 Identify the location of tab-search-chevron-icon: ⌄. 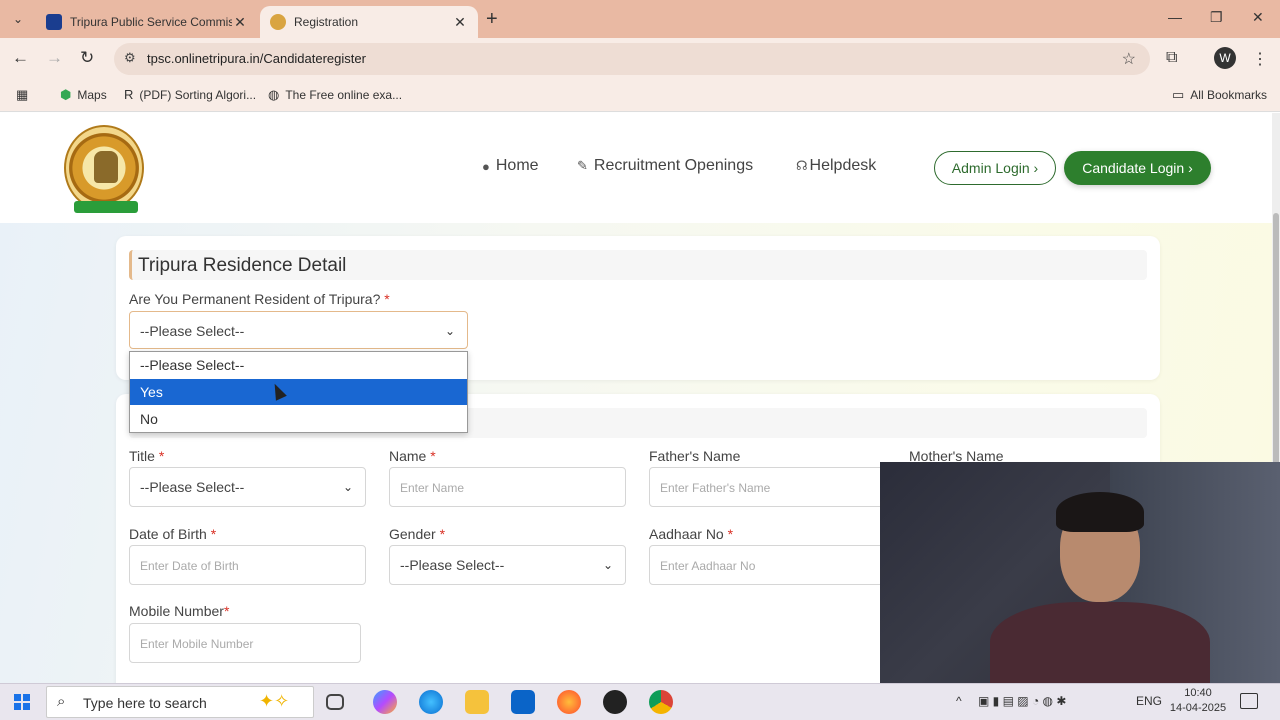
(18, 19).